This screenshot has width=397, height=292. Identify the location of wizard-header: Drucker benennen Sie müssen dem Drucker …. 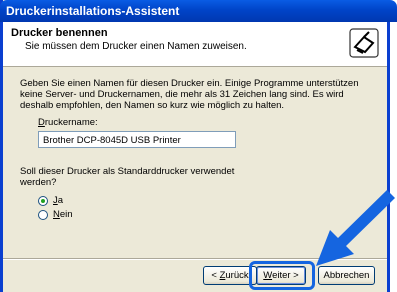
(195, 44).